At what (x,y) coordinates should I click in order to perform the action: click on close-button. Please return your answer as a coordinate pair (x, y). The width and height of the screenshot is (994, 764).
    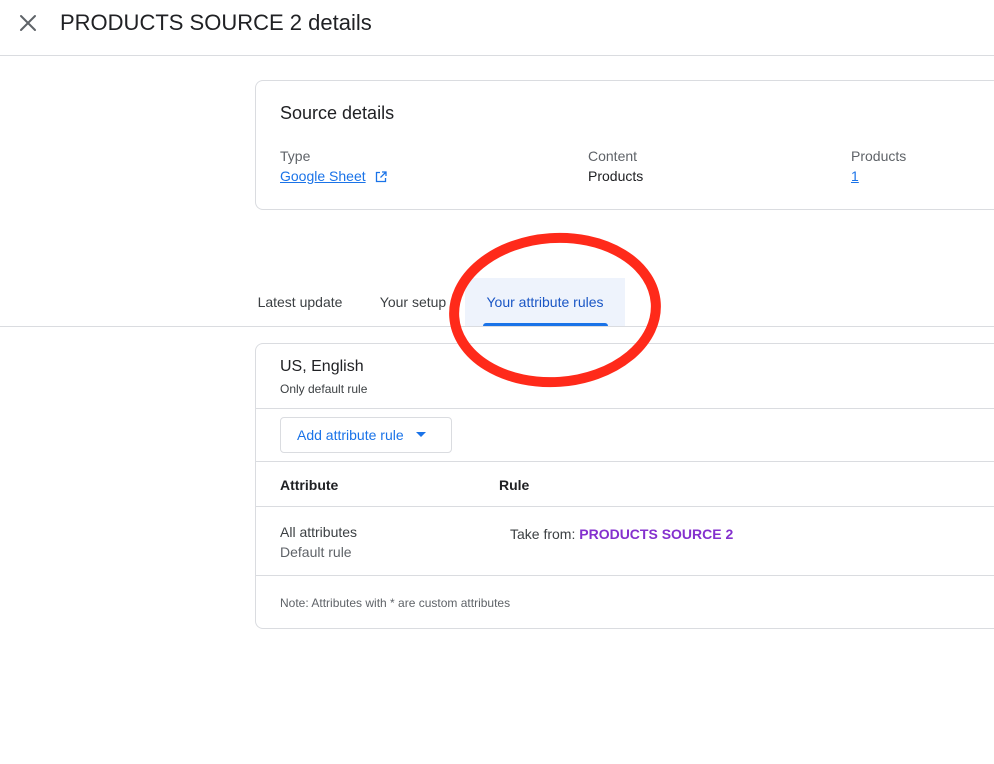
    Looking at the image, I should click on (28, 23).